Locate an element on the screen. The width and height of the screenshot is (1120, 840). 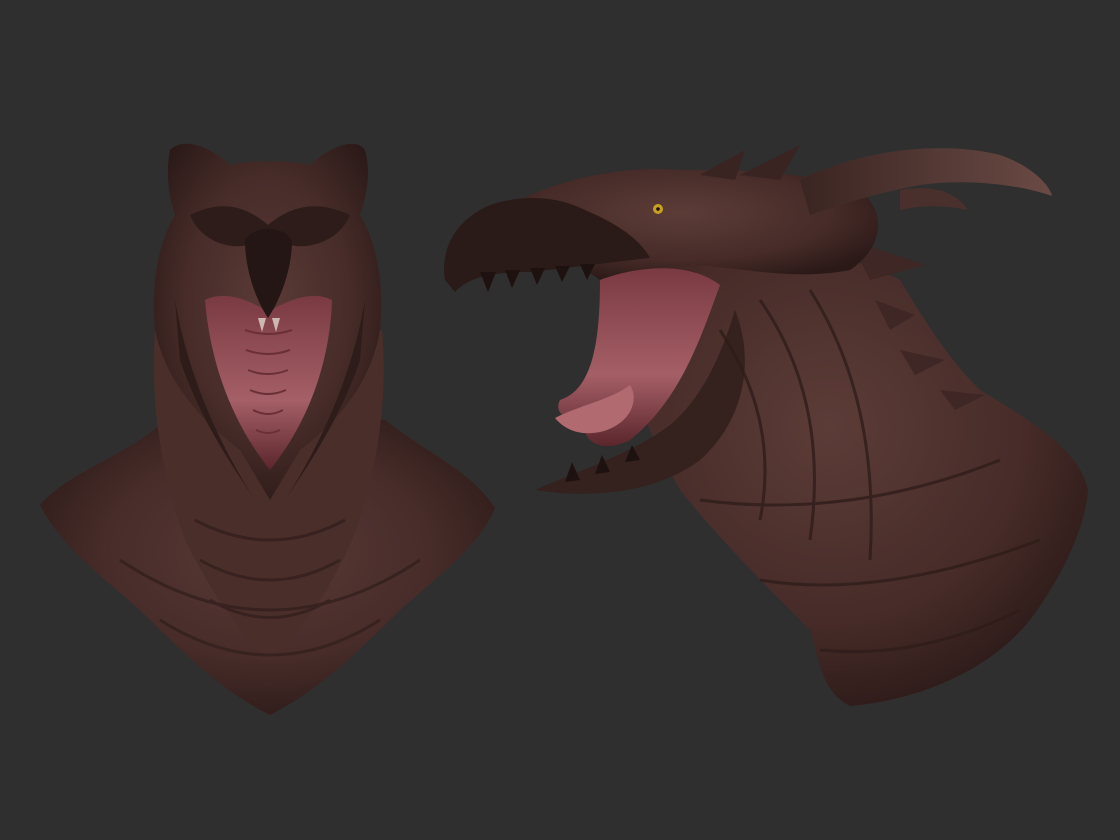
side-eye-pupil is located at coordinates (658, 209).